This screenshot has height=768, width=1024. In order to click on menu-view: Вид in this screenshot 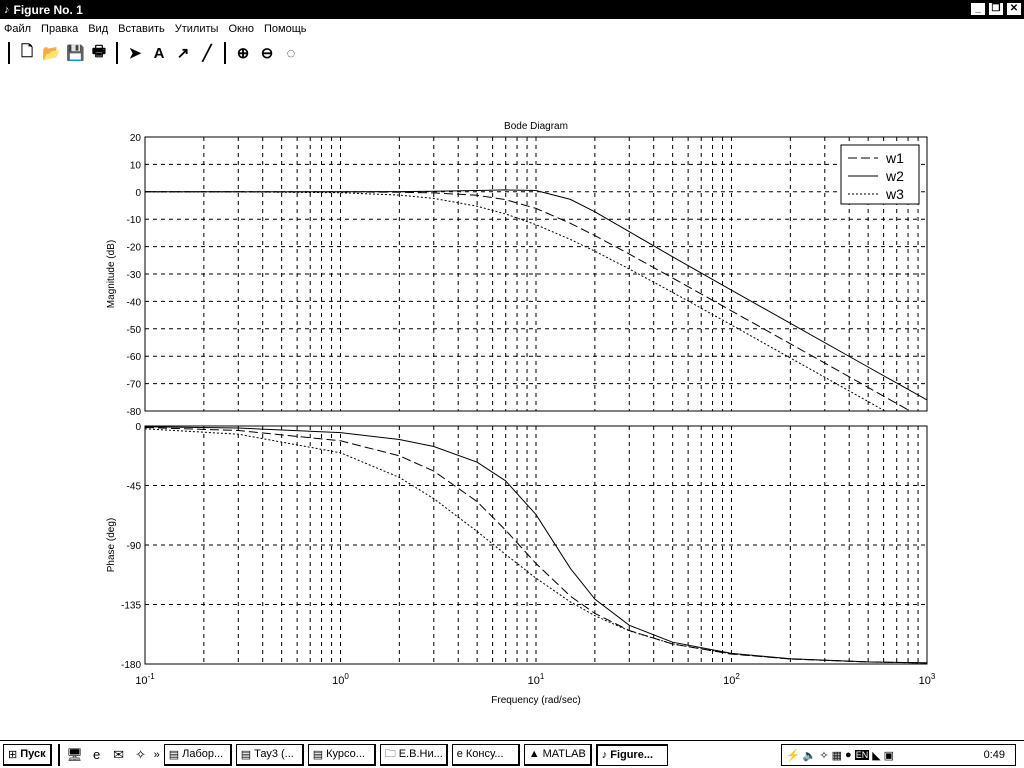, I will do `click(98, 29)`.